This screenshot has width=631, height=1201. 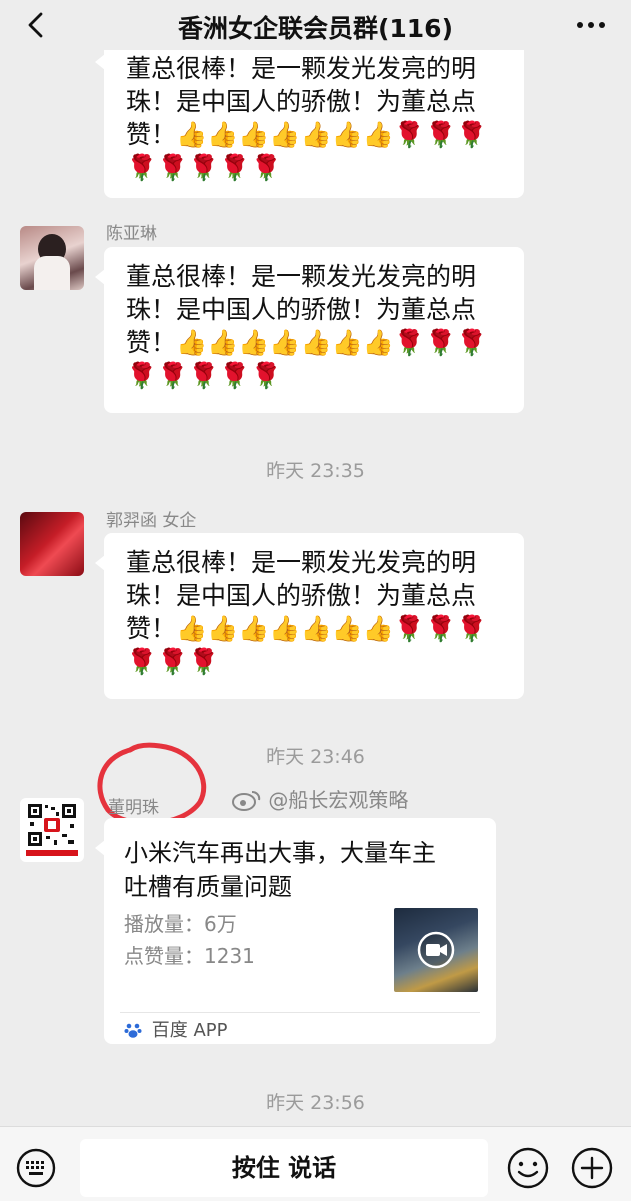 I want to click on weibo-icon, so click(x=246, y=801).